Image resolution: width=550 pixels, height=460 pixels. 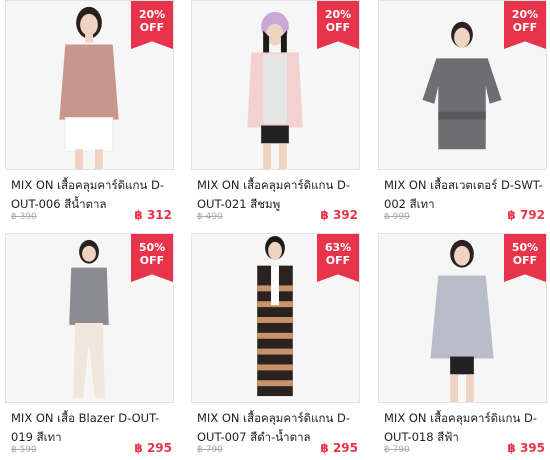 I want to click on original-price: ฿ 990, so click(x=397, y=217).